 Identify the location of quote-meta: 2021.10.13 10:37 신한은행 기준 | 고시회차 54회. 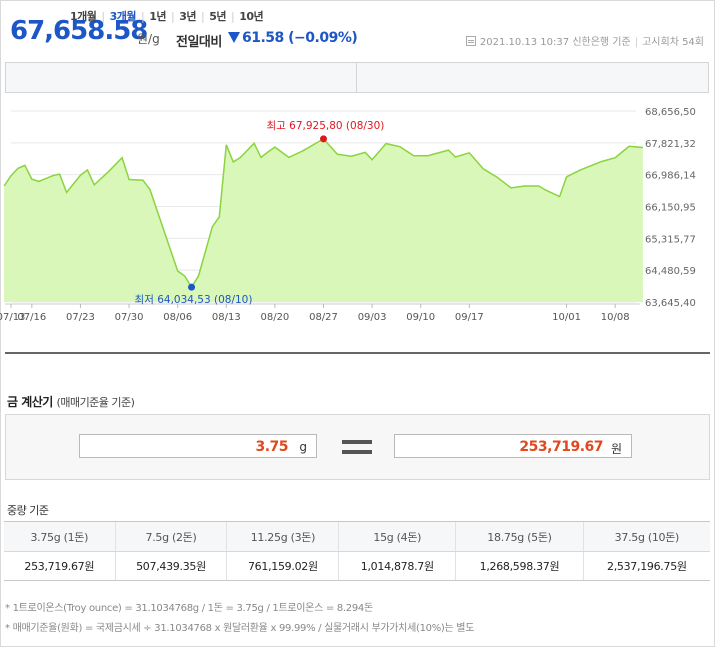
(584, 40).